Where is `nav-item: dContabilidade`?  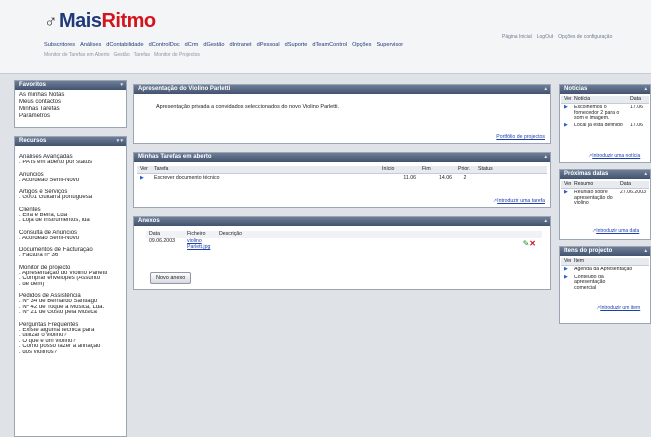 nav-item: dContabilidade is located at coordinates (124, 45).